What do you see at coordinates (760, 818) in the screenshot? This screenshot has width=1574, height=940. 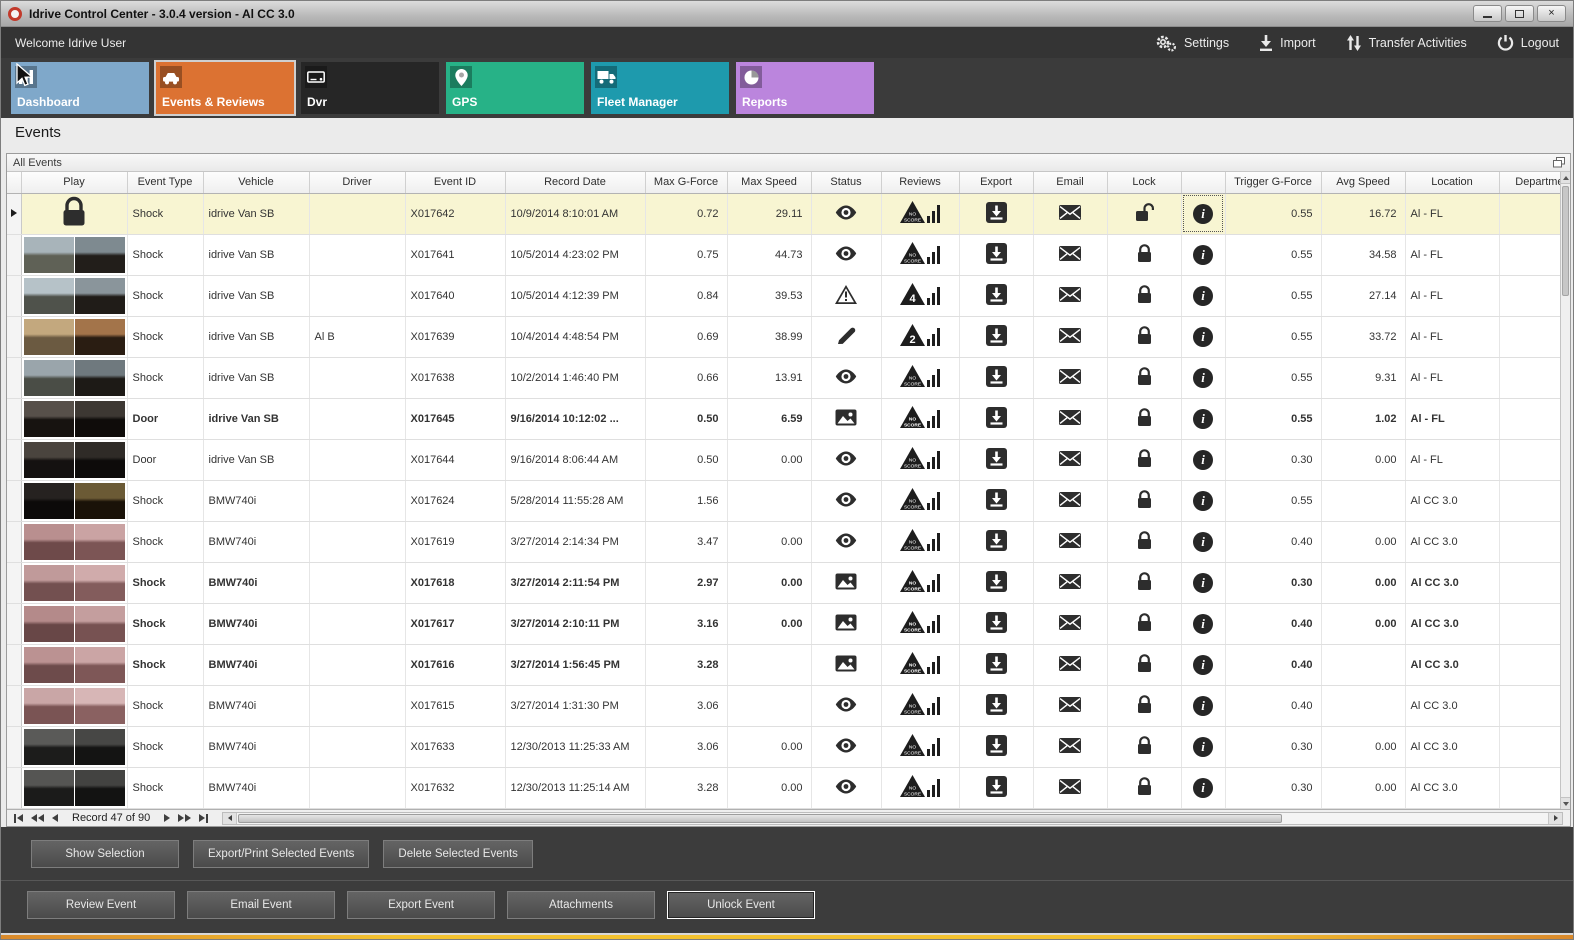 I see `horizontal-scrollbar-thumb` at bounding box center [760, 818].